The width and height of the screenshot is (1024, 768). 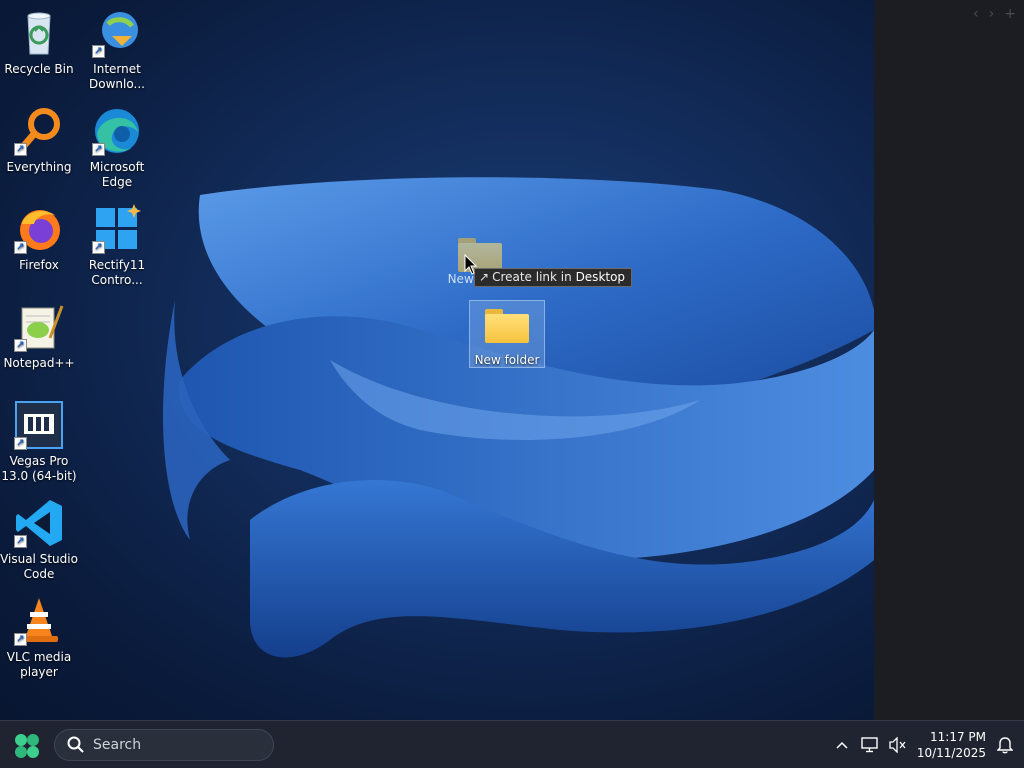 I want to click on desktop-icon-everything: ↗ Everything, so click(x=39, y=140).